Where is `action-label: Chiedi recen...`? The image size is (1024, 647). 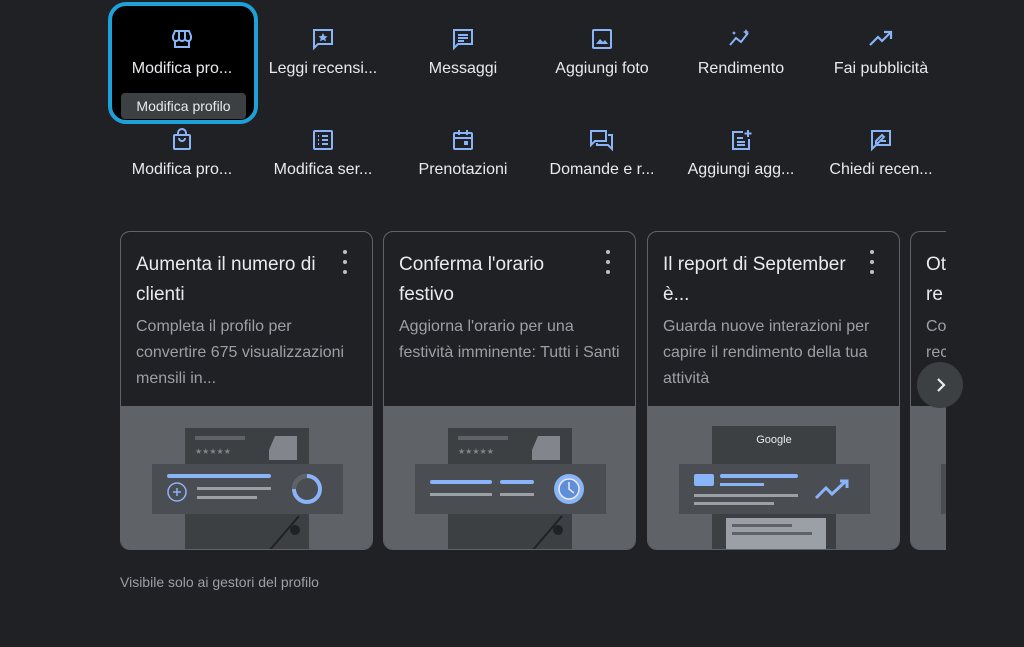 action-label: Chiedi recen... is located at coordinates (881, 169).